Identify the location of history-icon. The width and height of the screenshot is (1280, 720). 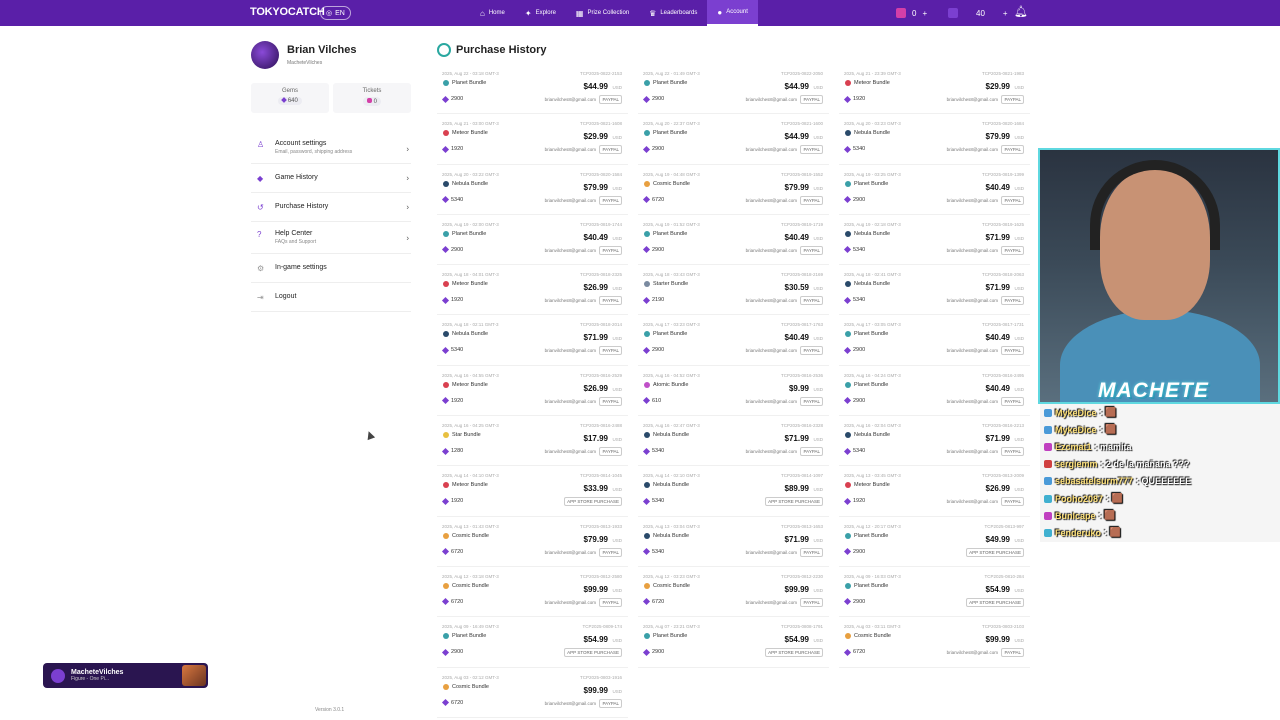
(444, 50).